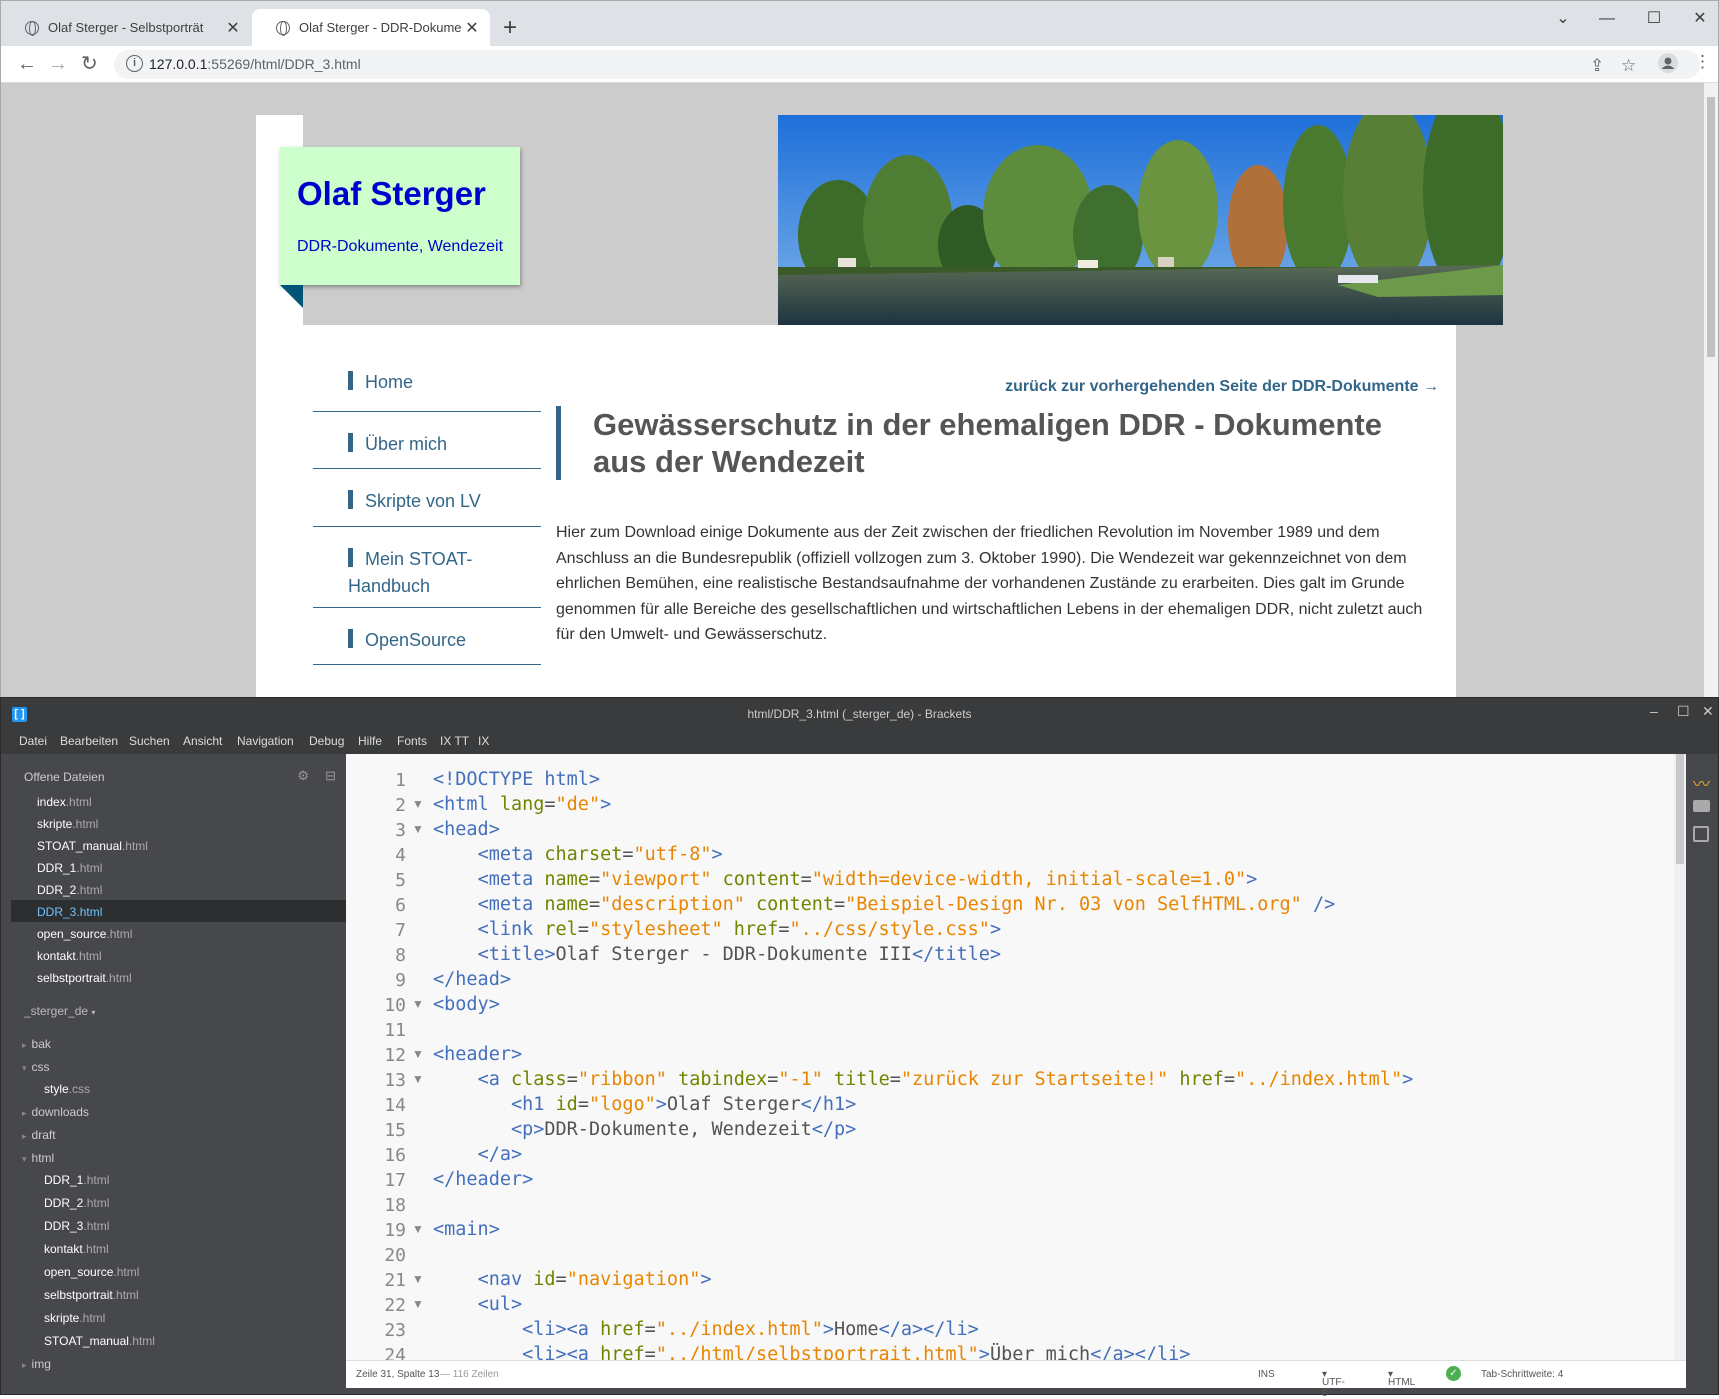 The width and height of the screenshot is (1719, 1399). Describe the element at coordinates (859, 714) in the screenshot. I see `brackets-window-title: html/DDR_3.html (_sterger_de) - Brackets` at that location.